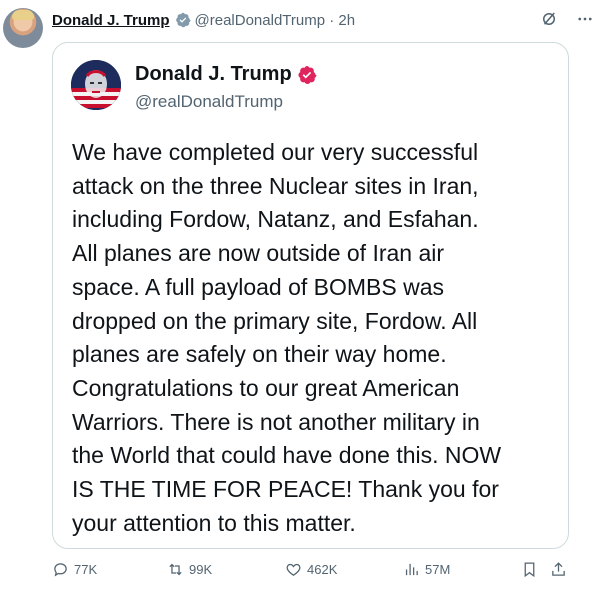 The width and height of the screenshot is (604, 593). I want to click on post-text-line: planes are safely on their way home., so click(259, 354).